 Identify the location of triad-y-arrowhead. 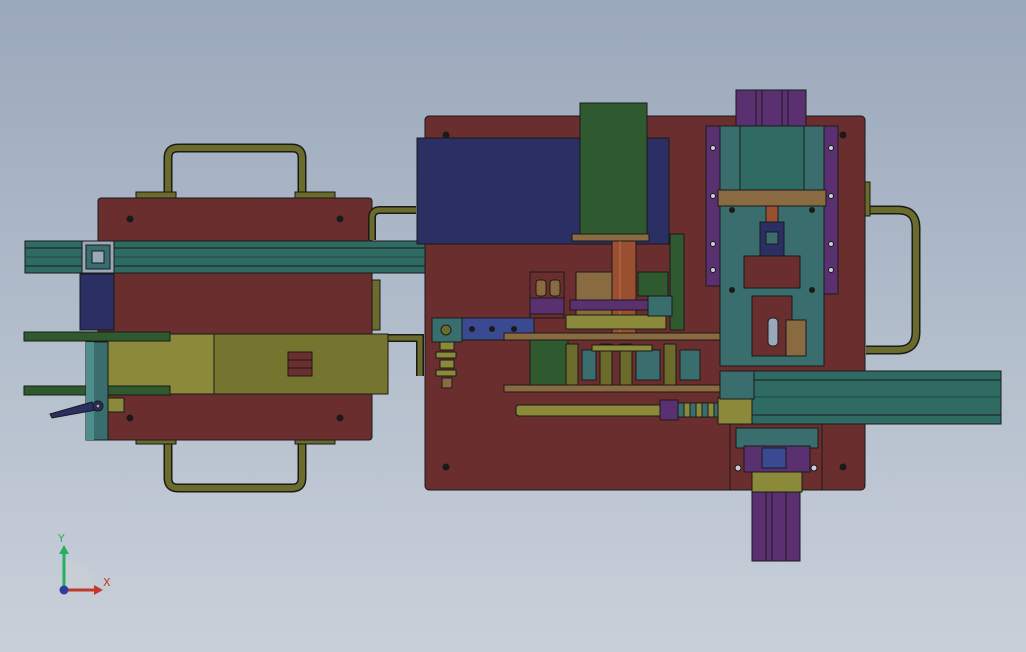
(64, 549).